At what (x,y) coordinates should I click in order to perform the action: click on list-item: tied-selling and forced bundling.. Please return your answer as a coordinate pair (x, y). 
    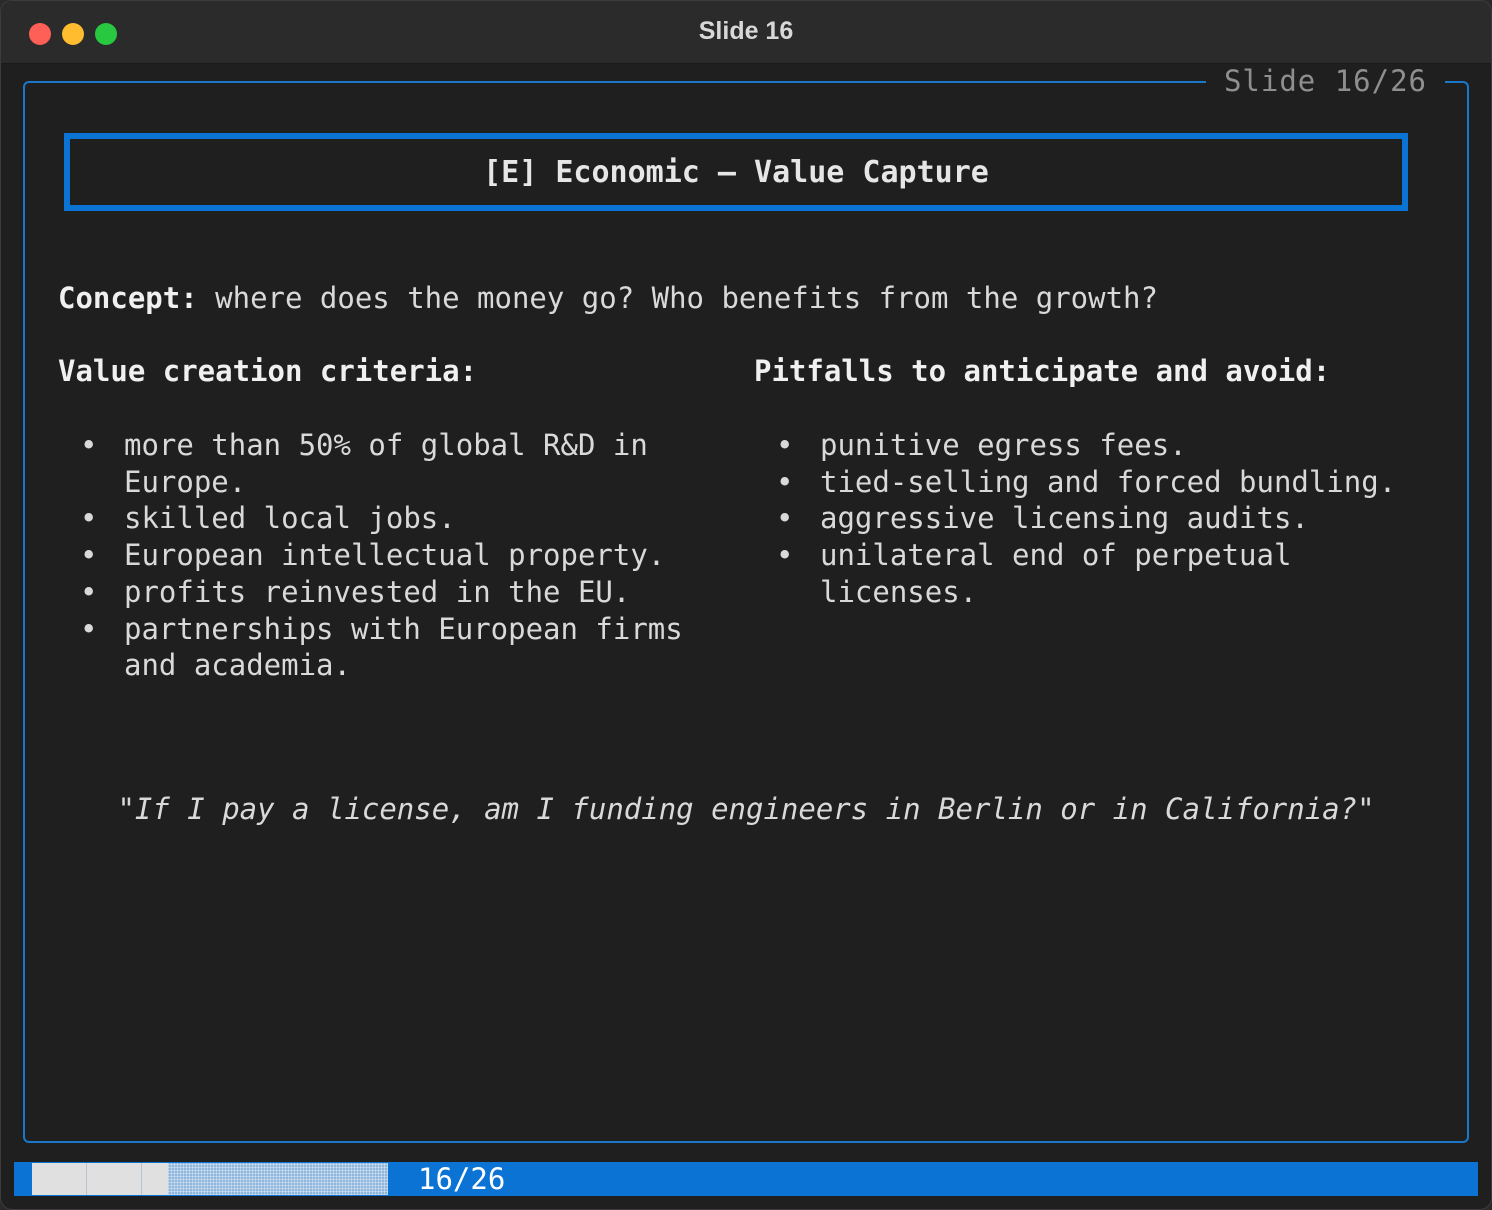
    Looking at the image, I should click on (1102, 482).